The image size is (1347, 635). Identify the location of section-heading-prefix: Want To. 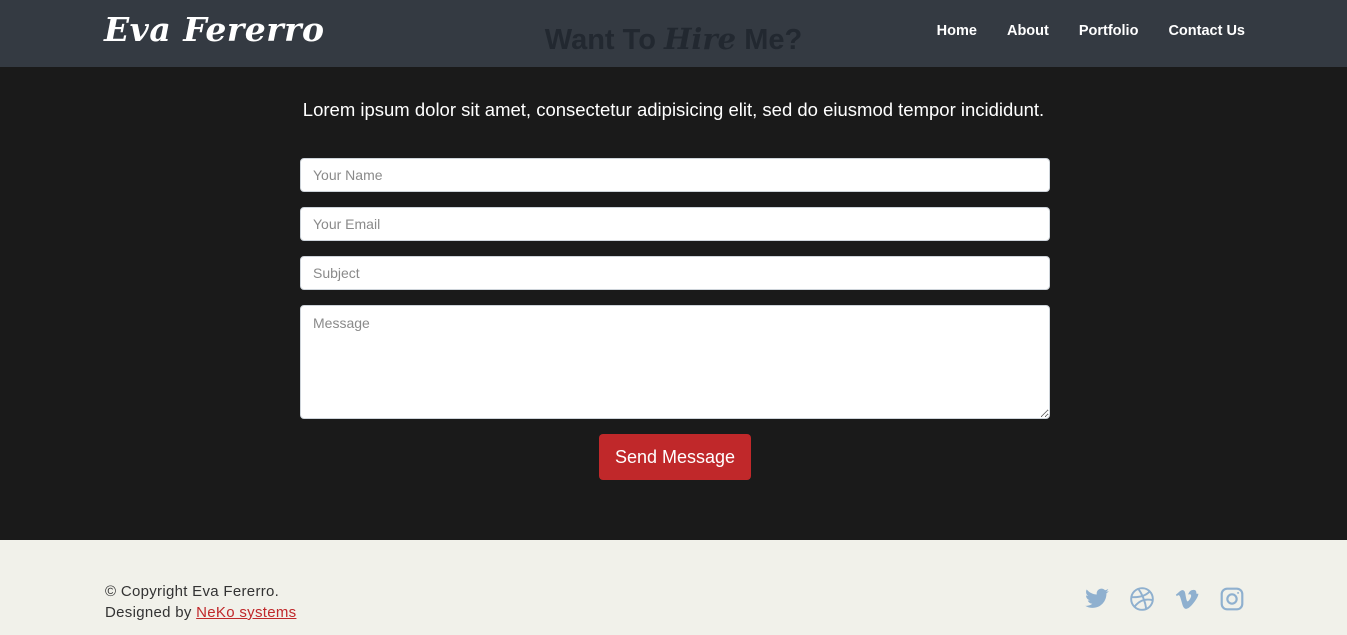
(604, 40).